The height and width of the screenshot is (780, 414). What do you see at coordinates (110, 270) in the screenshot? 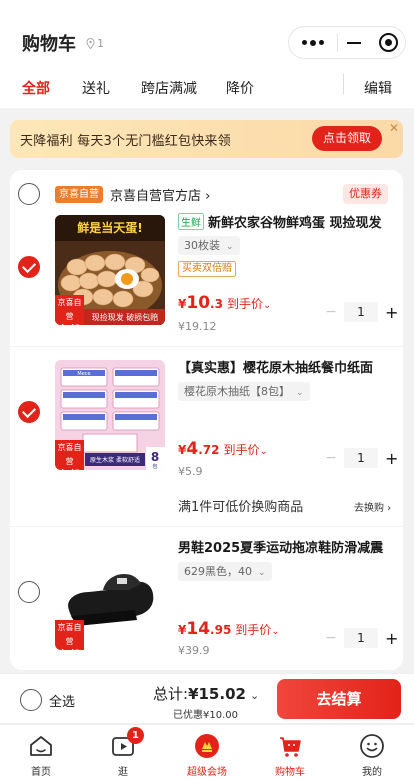
I see `product-image-eggs: 鲜是当天蛋! 现捡现发 破损包赔 京喜自营包邮` at bounding box center [110, 270].